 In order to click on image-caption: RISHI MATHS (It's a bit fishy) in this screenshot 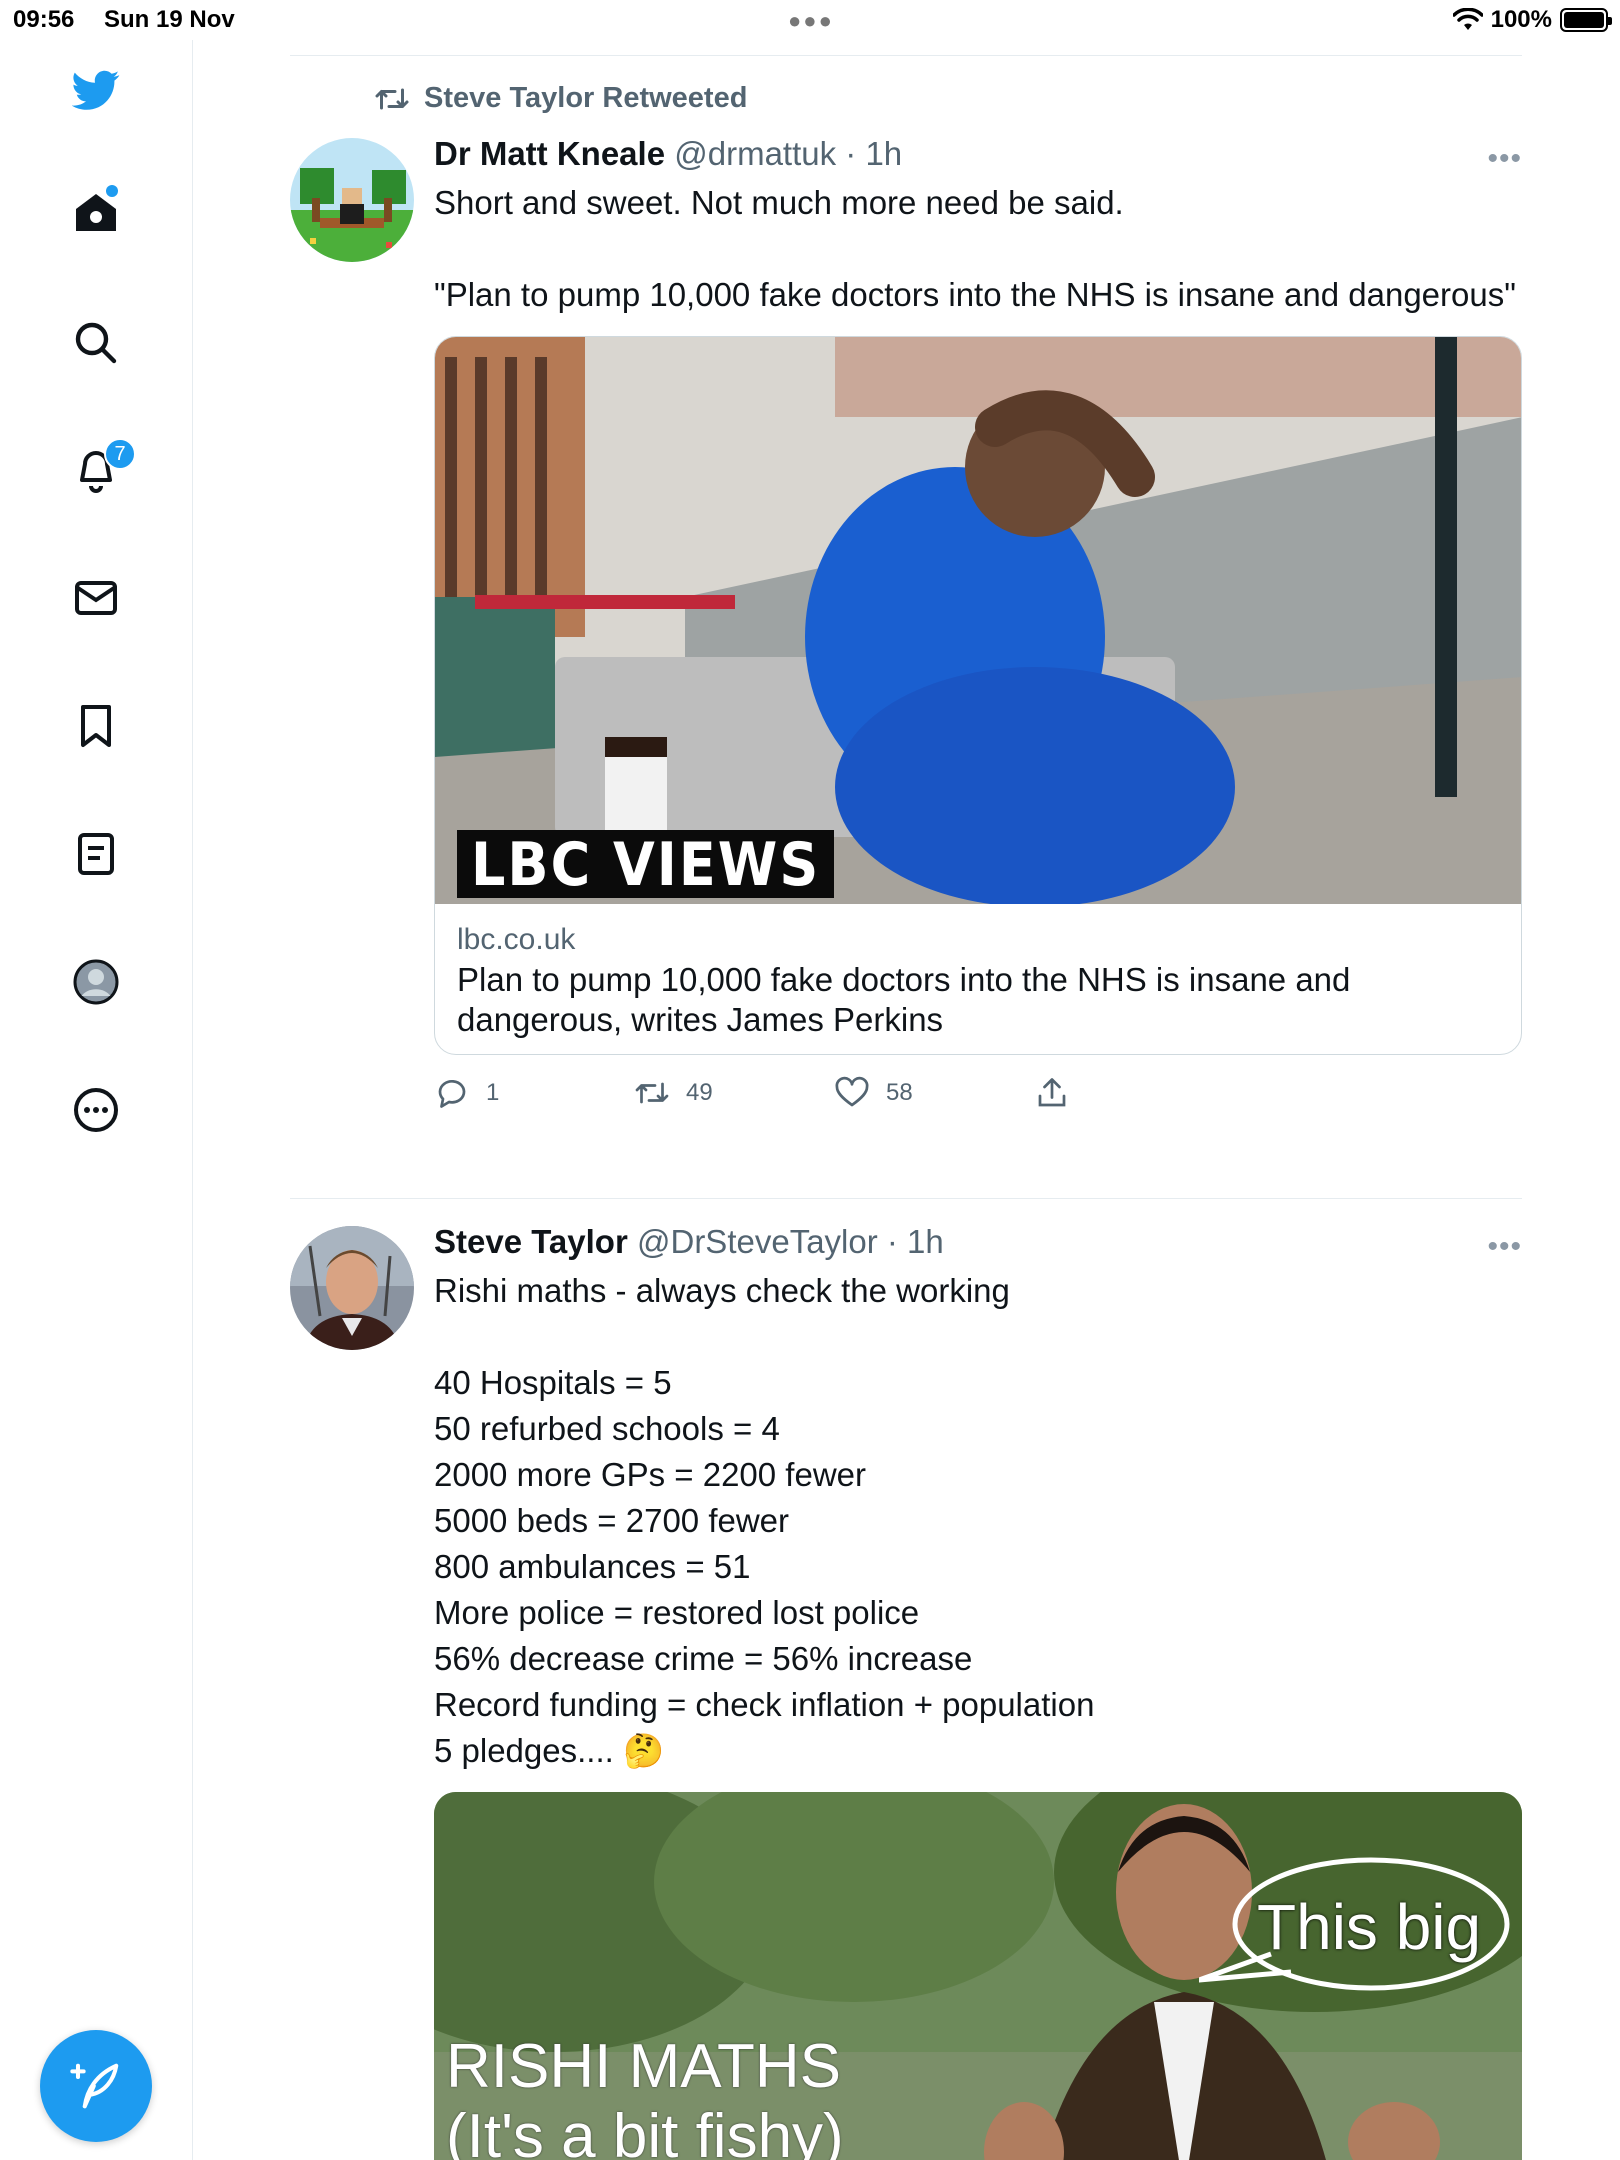, I will do `click(645, 2096)`.